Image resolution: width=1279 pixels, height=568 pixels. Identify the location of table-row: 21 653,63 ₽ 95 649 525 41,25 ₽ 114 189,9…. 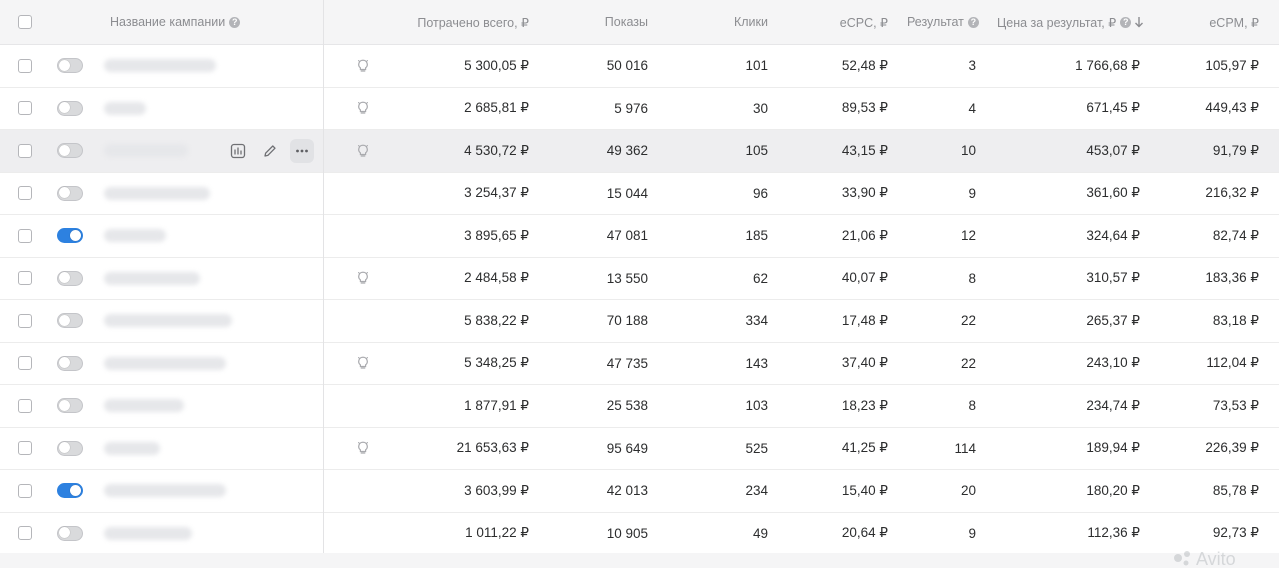
(639, 449).